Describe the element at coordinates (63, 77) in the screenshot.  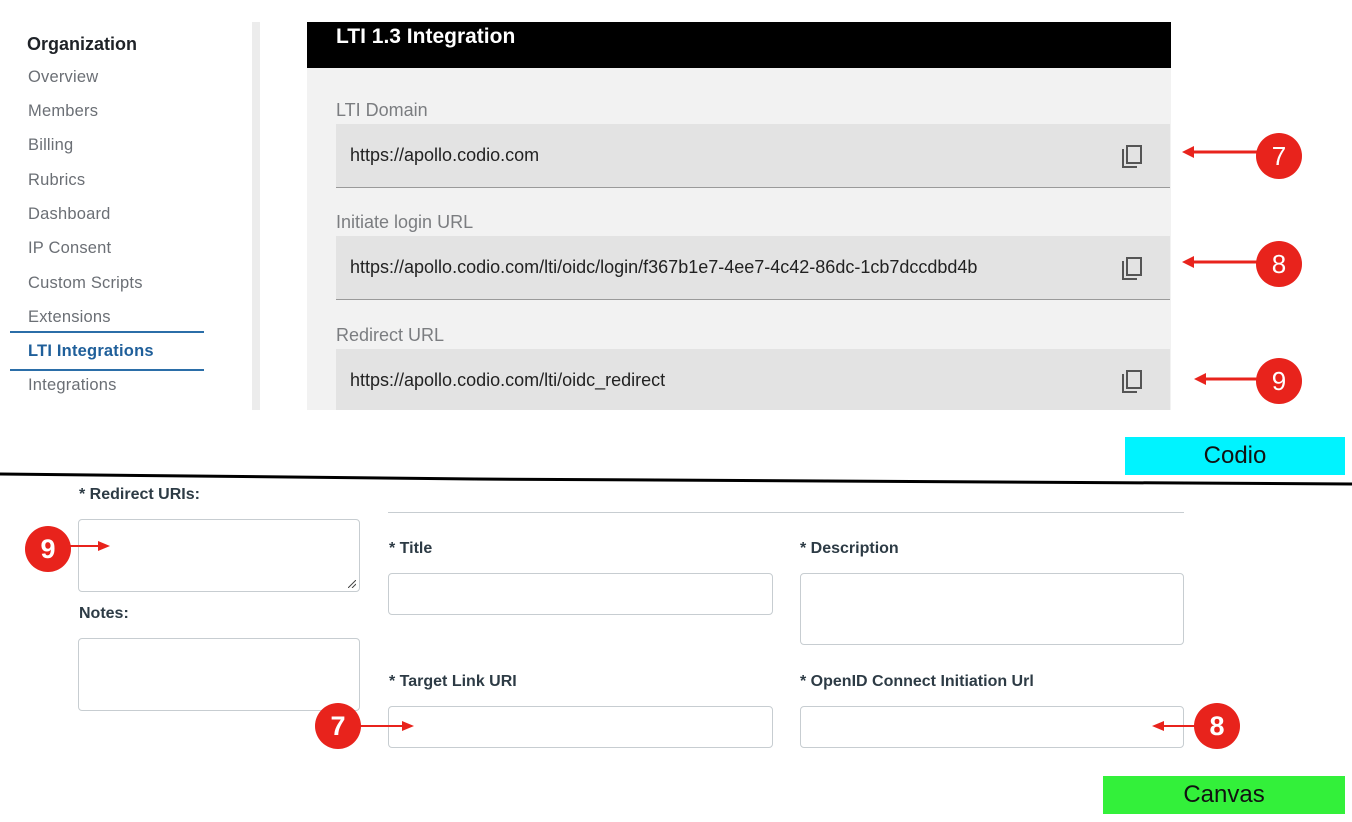
I see `sidebar-item-overview: Overview` at that location.